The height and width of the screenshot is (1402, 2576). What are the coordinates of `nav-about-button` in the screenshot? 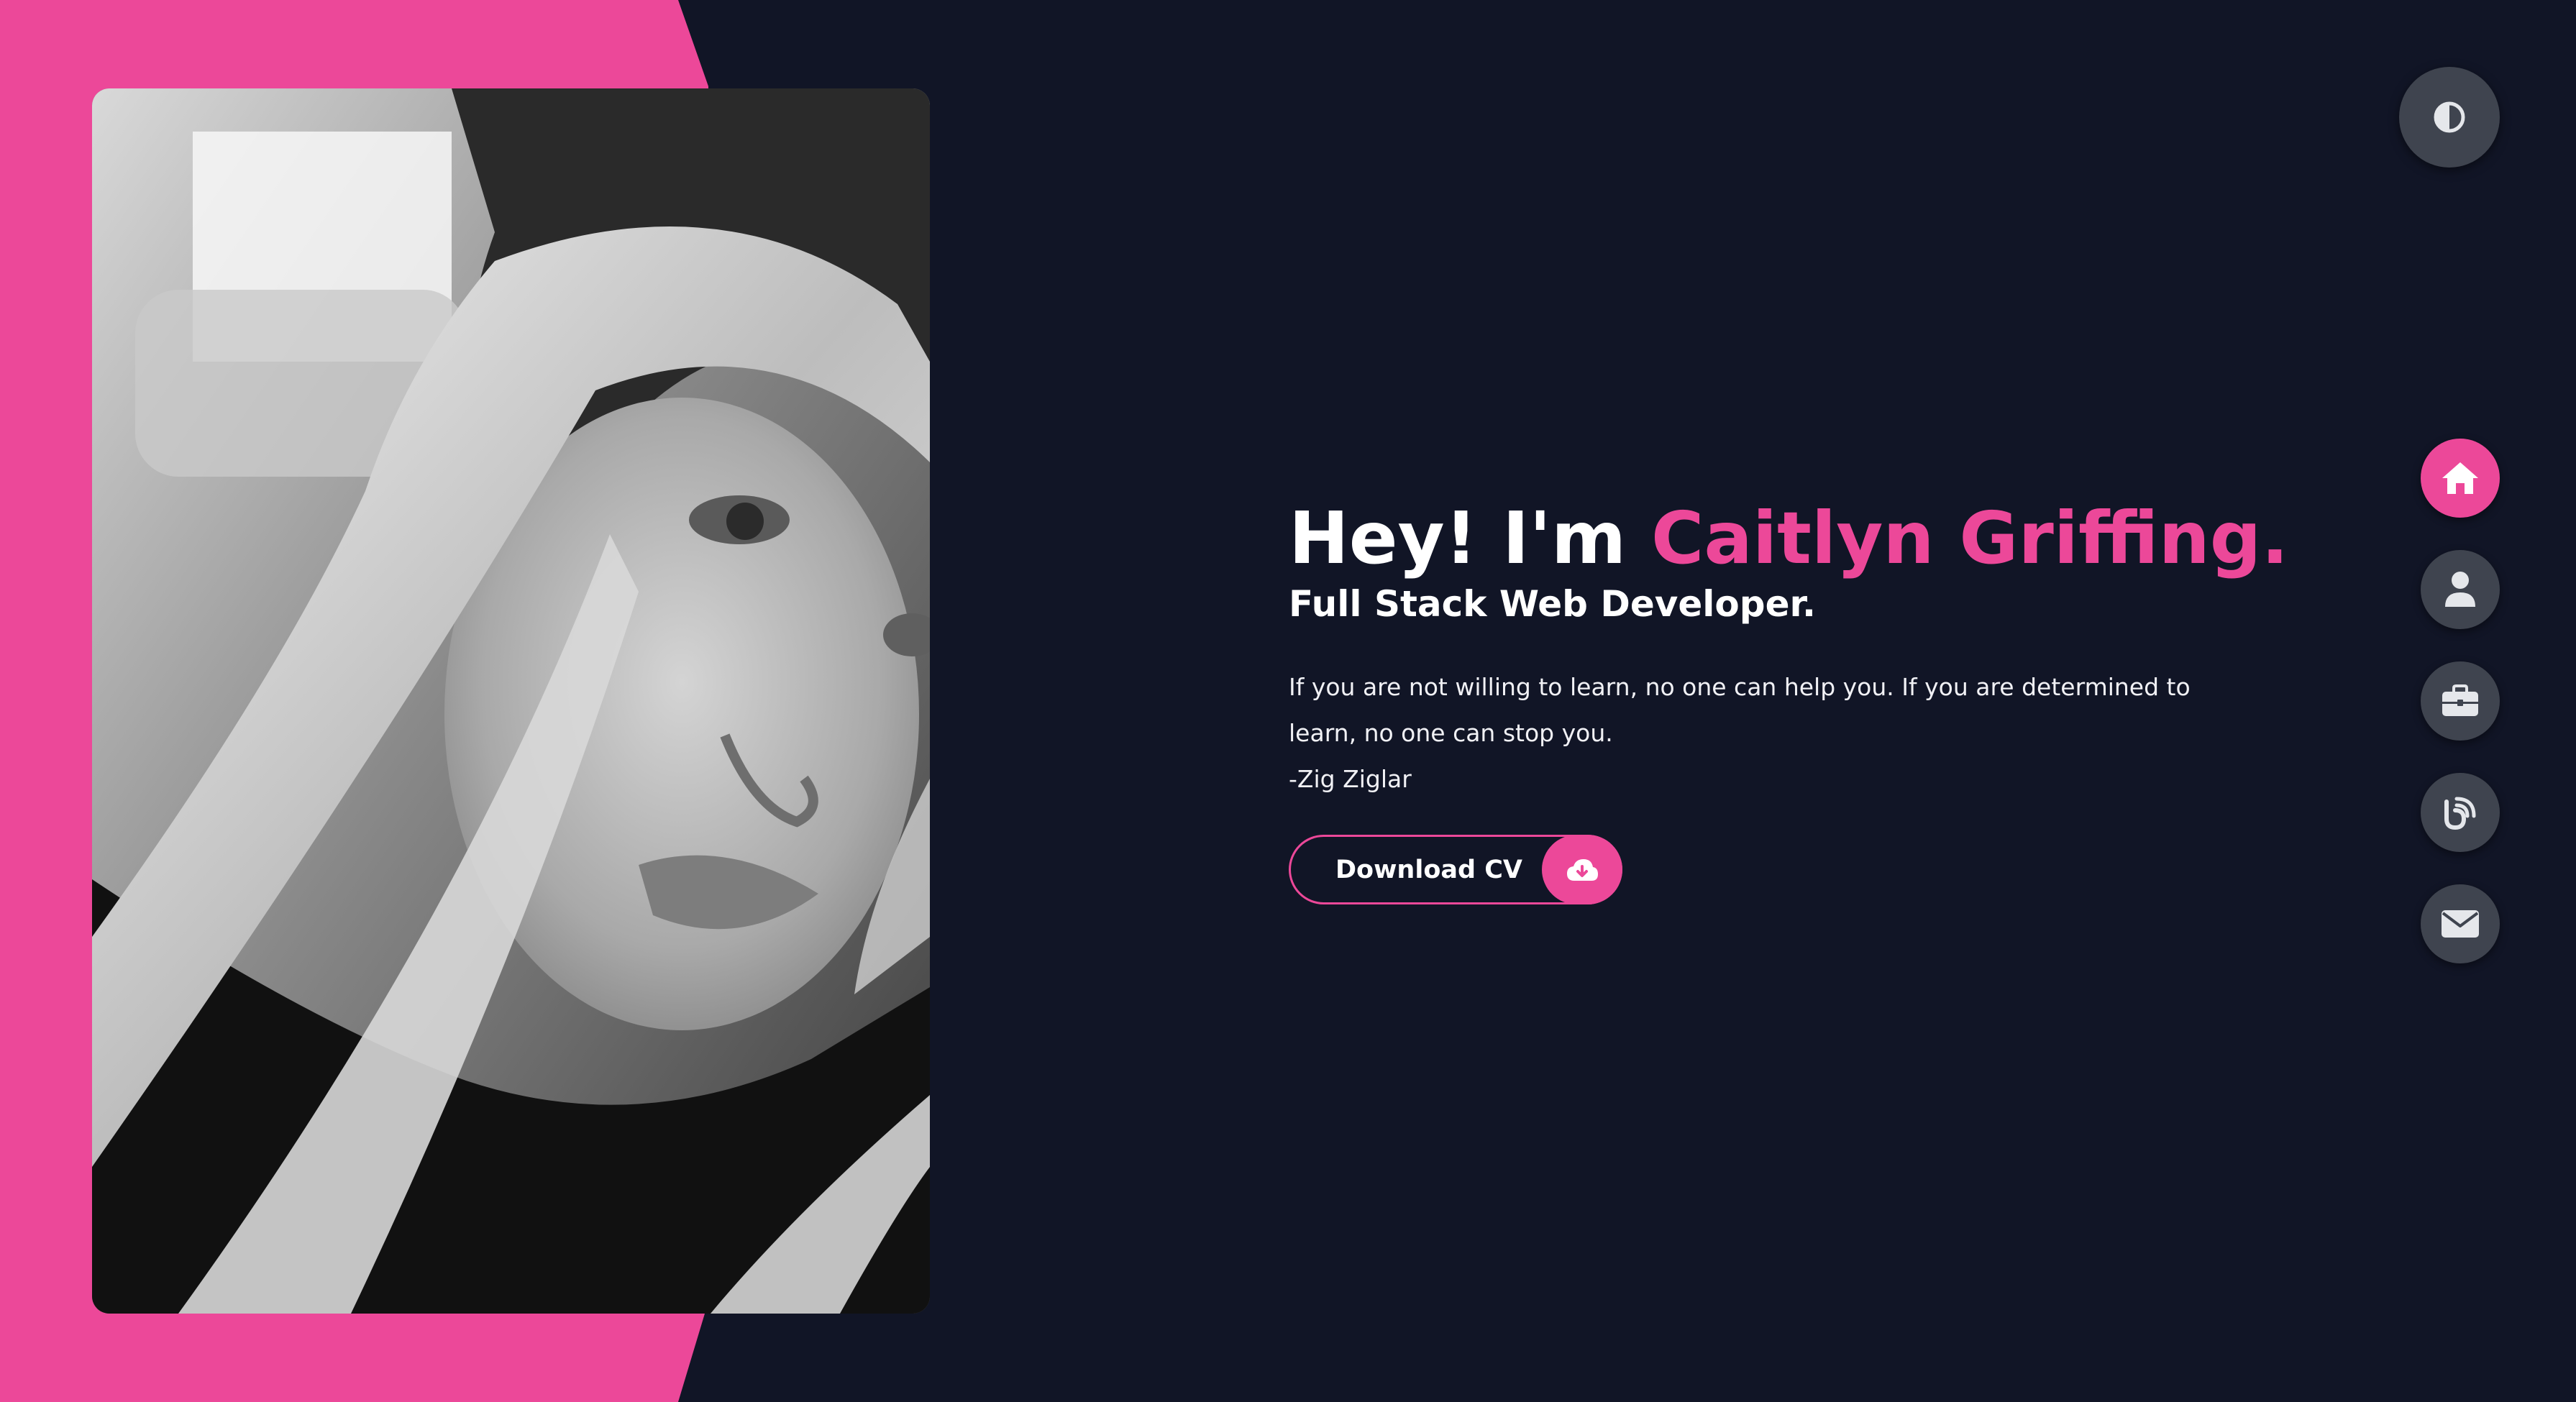 It's located at (2460, 590).